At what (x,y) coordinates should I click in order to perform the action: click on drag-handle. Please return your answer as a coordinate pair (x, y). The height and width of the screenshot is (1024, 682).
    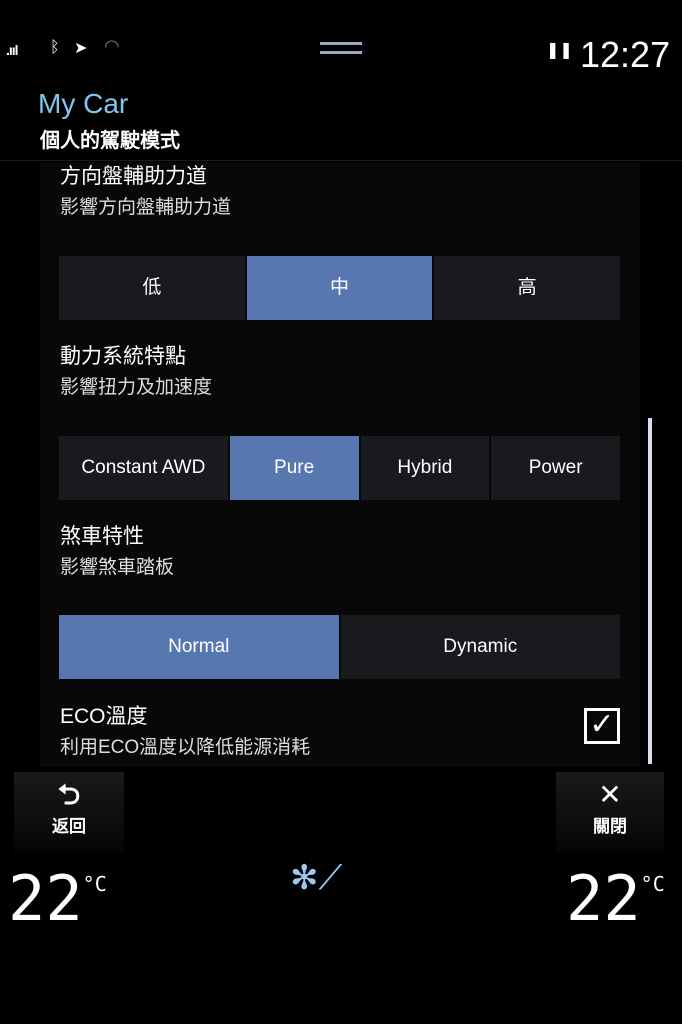
    Looking at the image, I should click on (341, 48).